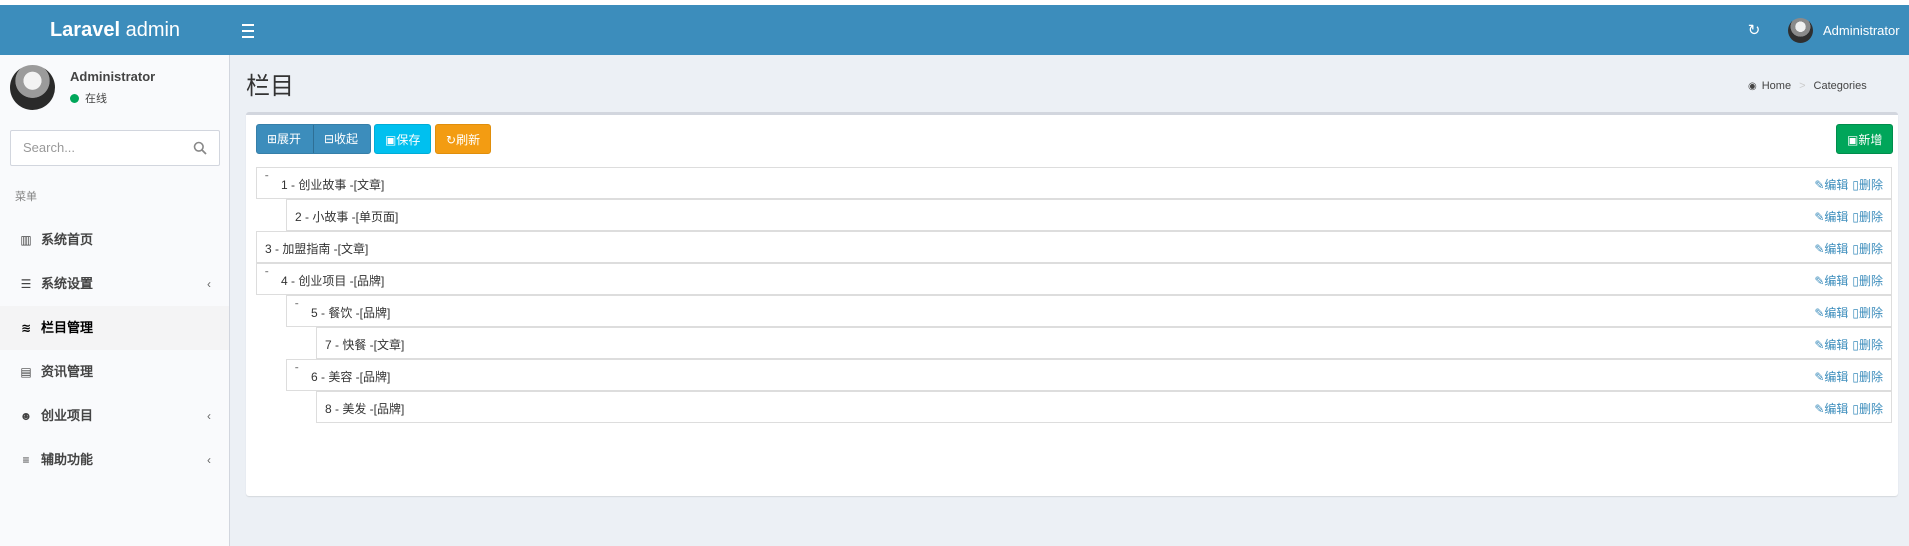  Describe the element at coordinates (1104, 407) in the screenshot. I see `tree-row: 8 - 美发 -[品牌] ✎编辑 ▯删除` at that location.